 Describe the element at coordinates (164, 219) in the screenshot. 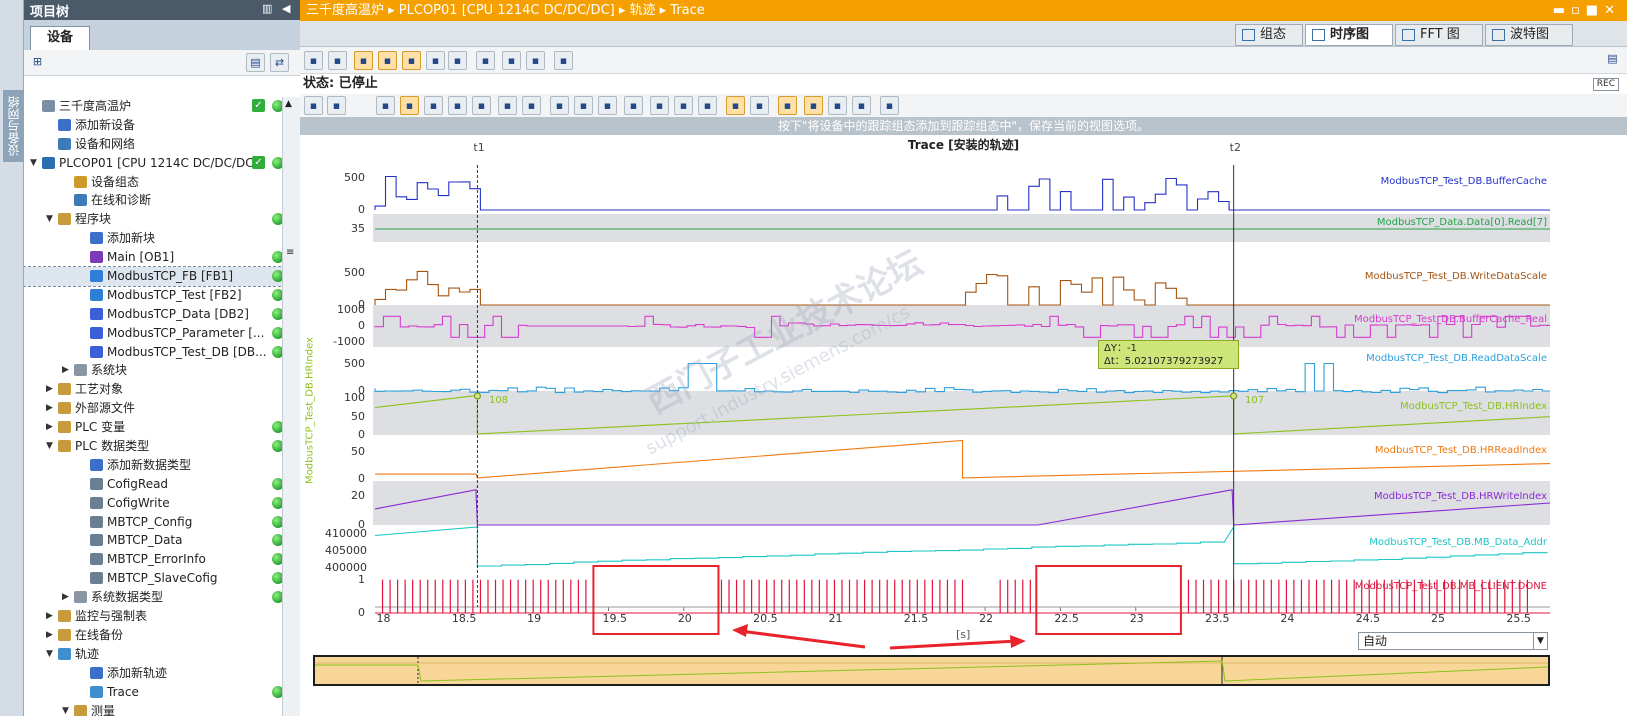

I see `tree-item: ▼ 程序块` at that location.